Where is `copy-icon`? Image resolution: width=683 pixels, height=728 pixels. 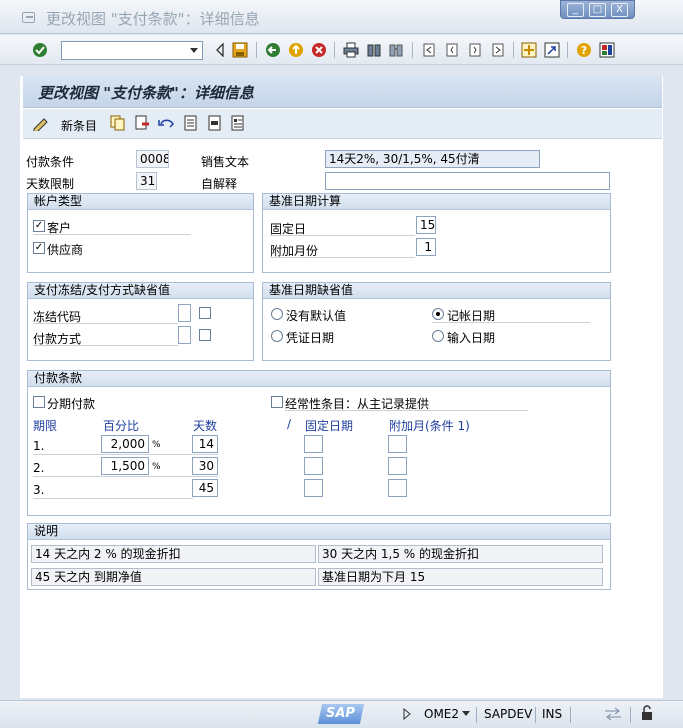
copy-icon is located at coordinates (118, 124).